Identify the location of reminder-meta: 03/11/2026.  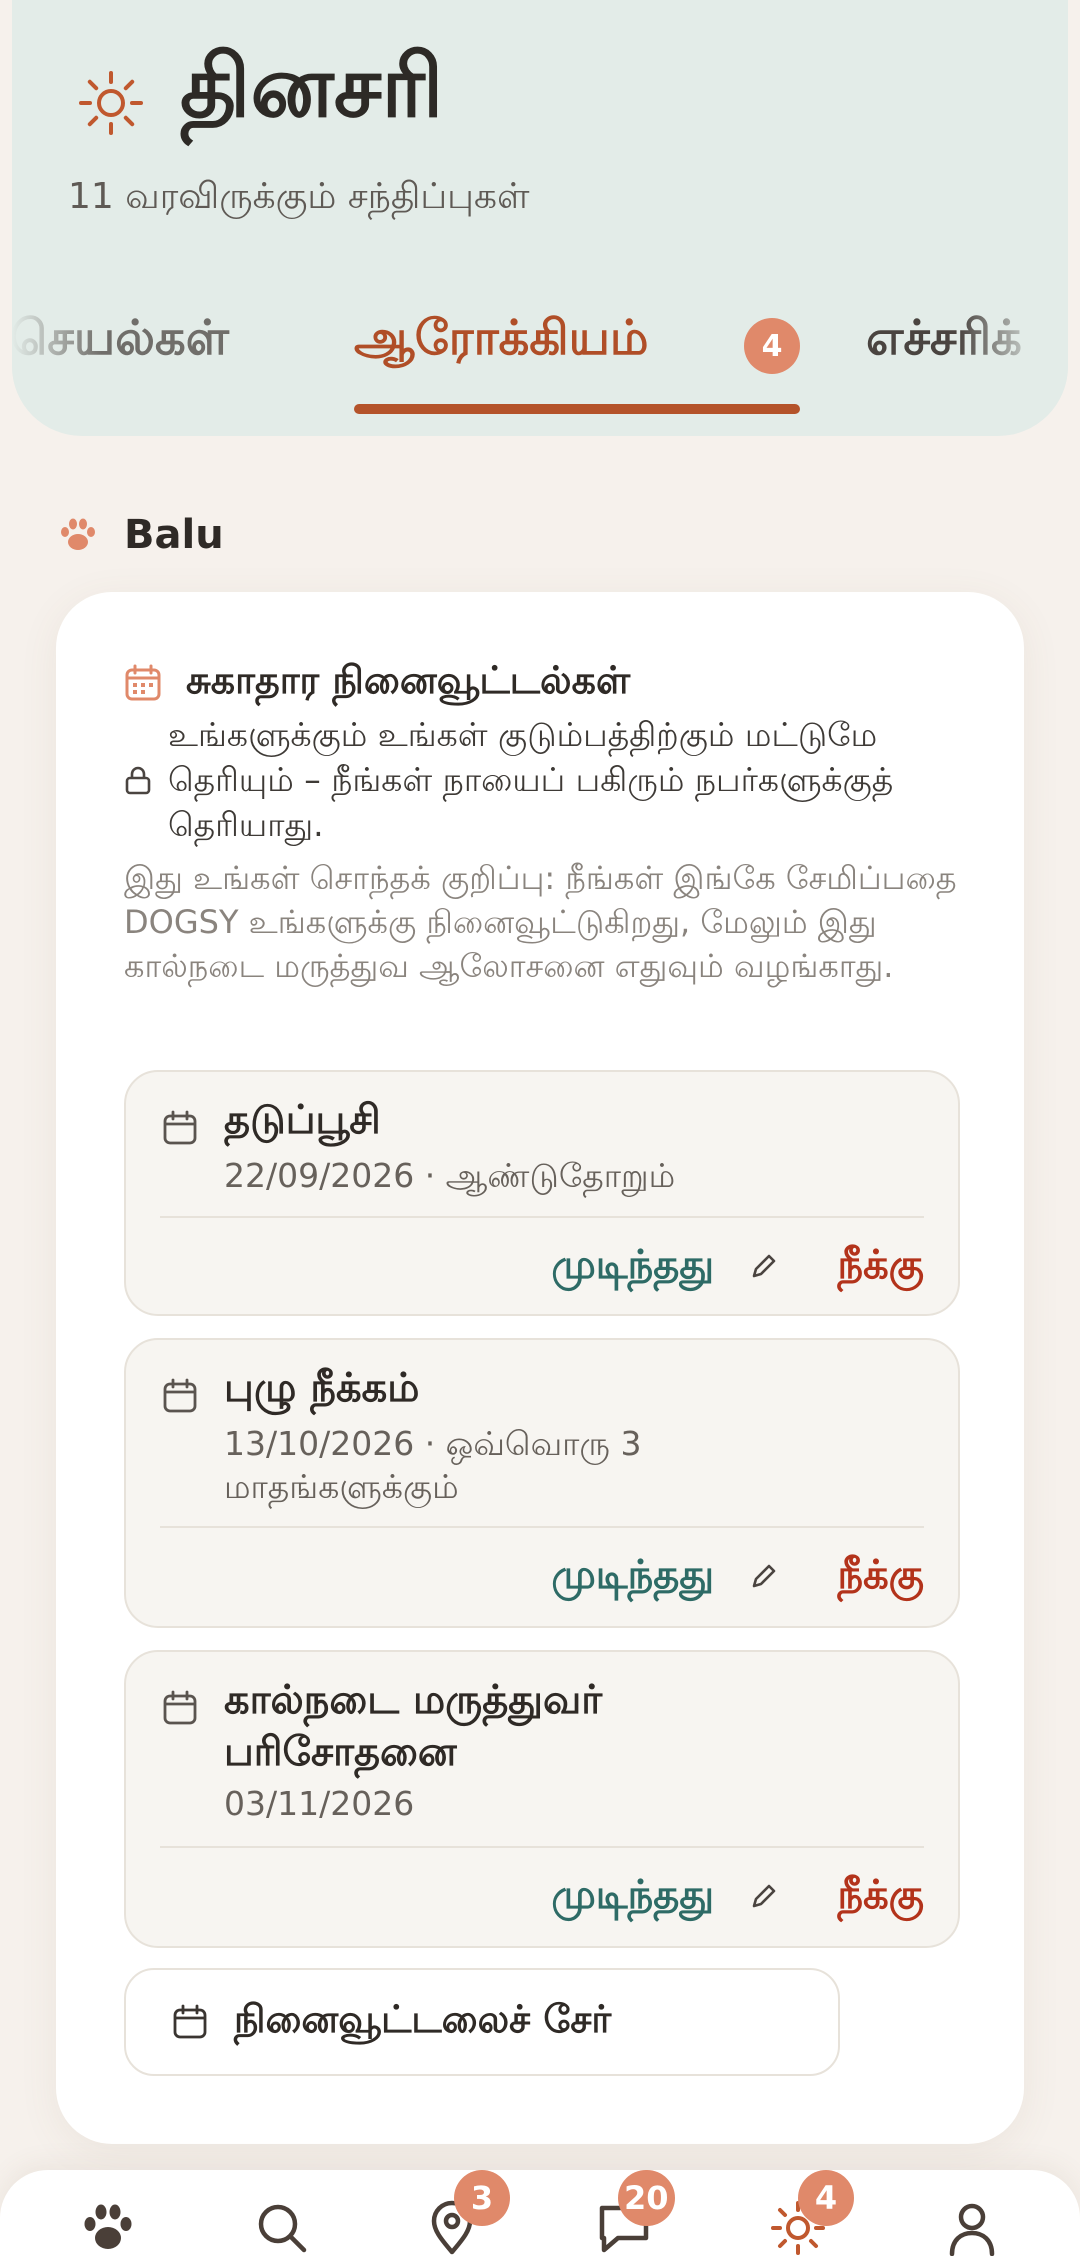
(319, 1803).